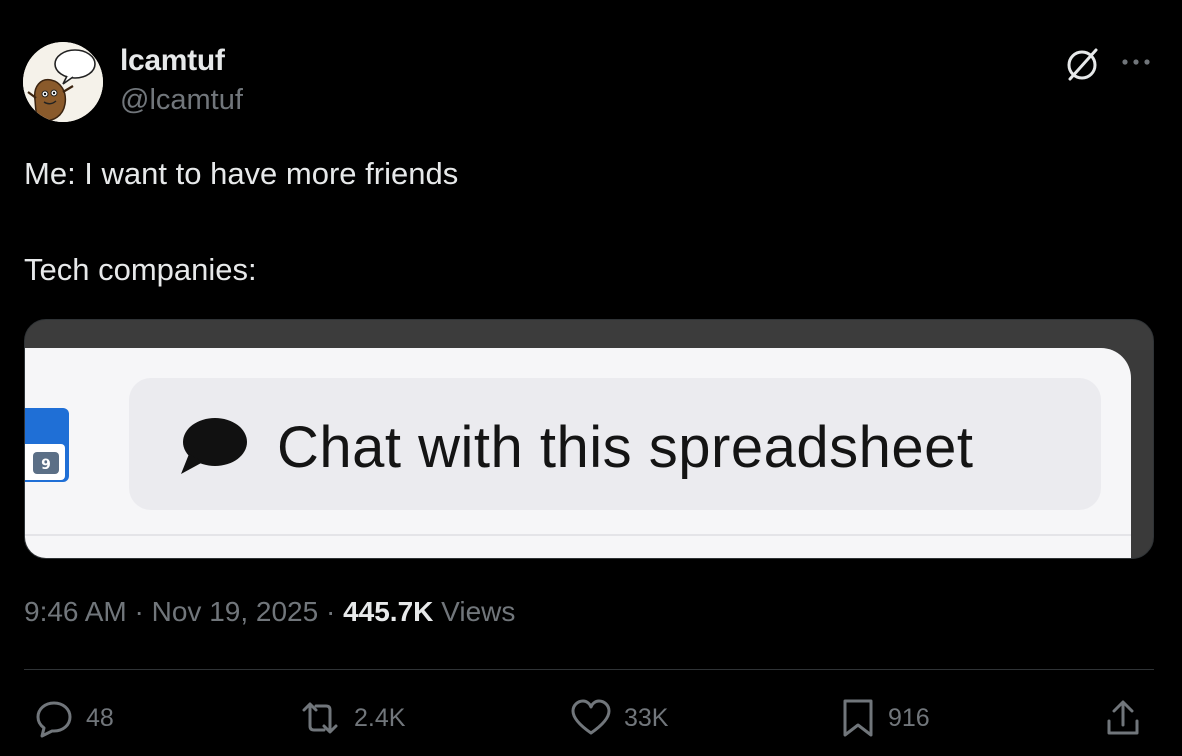 The image size is (1182, 756). I want to click on repost-count: 2.4K, so click(380, 717).